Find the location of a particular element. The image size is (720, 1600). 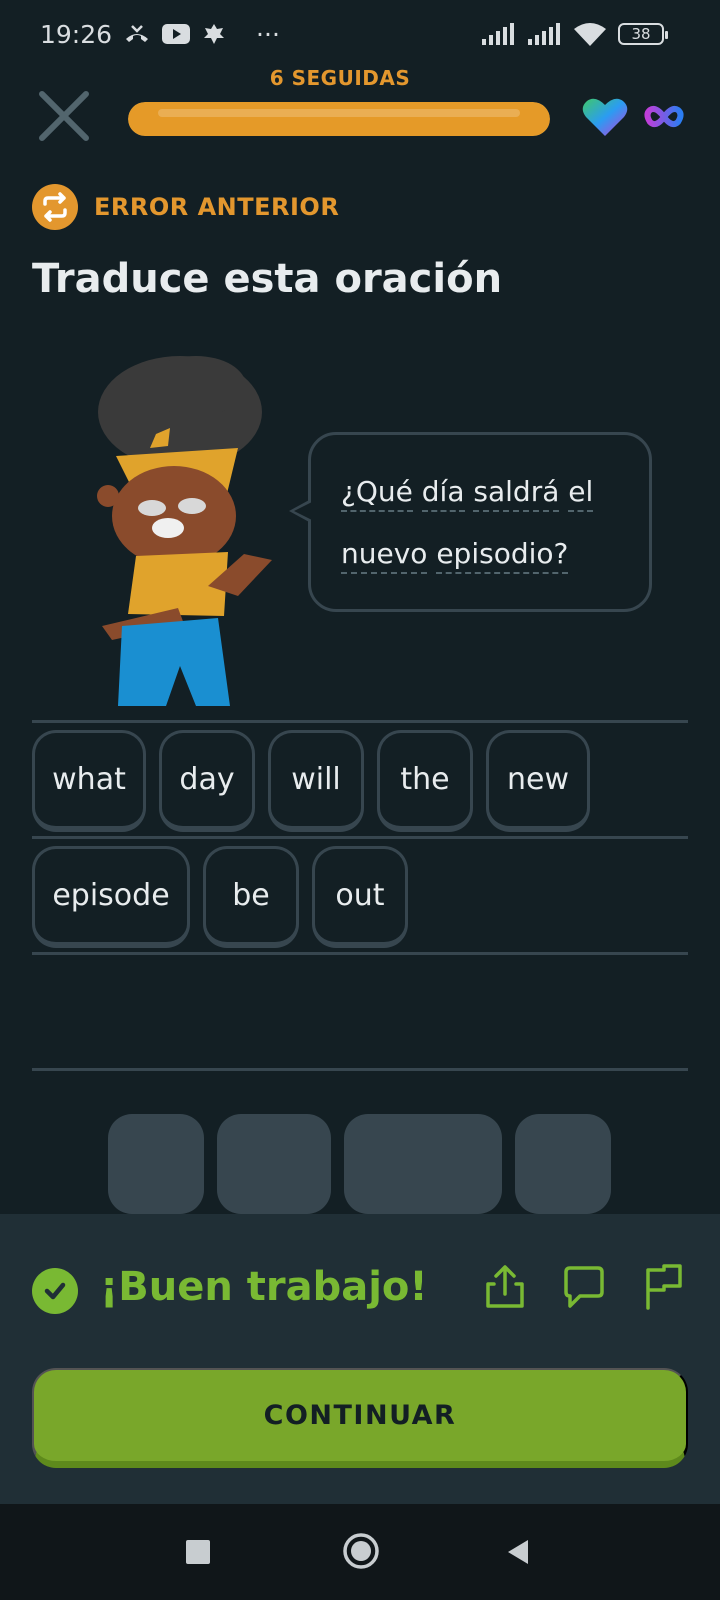

answer-tile-day: day is located at coordinates (207, 781).